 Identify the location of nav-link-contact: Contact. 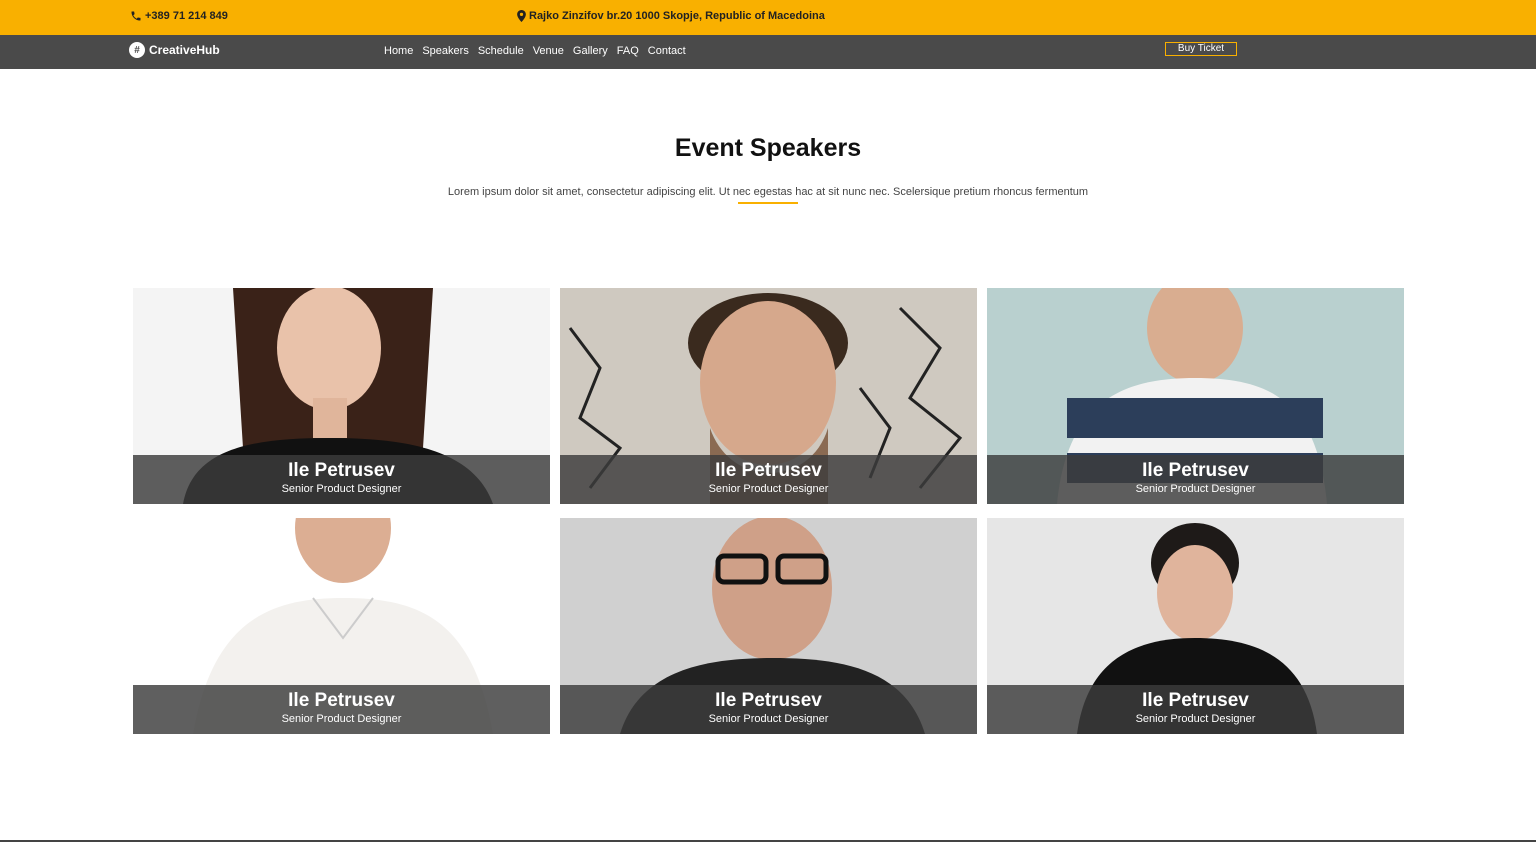
(667, 51).